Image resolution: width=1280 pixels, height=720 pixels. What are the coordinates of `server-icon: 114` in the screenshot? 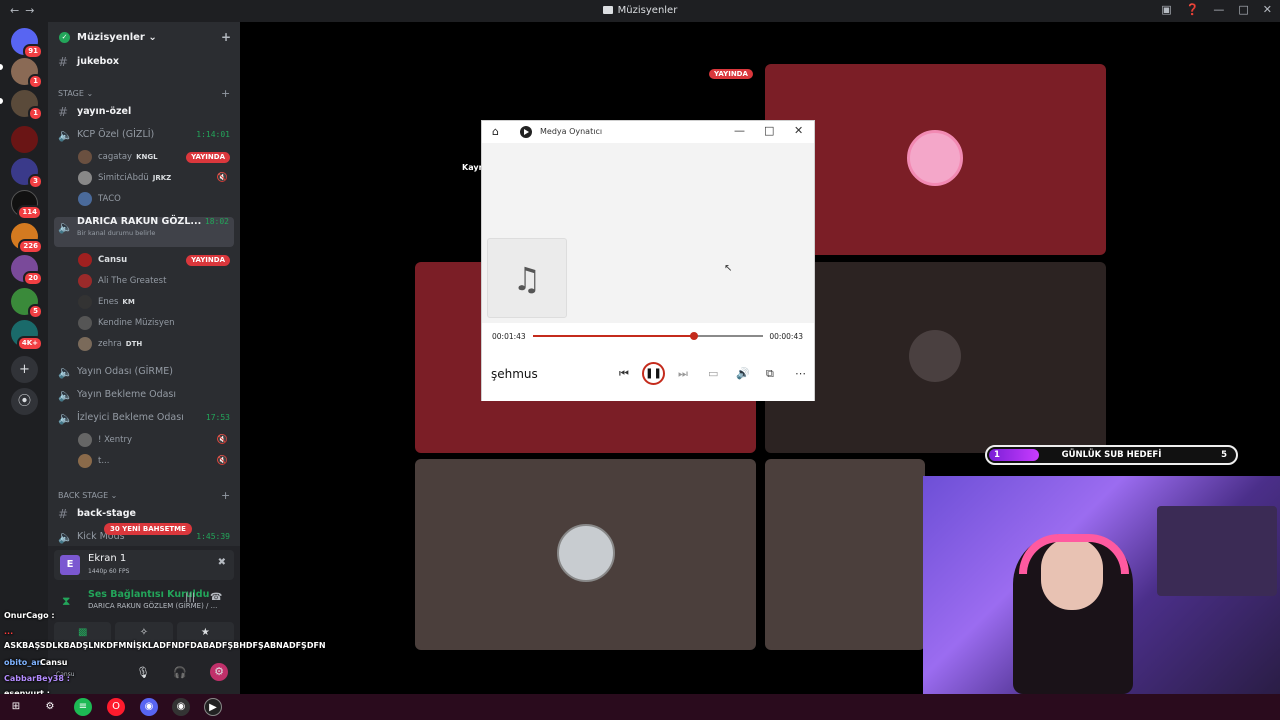 It's located at (26, 205).